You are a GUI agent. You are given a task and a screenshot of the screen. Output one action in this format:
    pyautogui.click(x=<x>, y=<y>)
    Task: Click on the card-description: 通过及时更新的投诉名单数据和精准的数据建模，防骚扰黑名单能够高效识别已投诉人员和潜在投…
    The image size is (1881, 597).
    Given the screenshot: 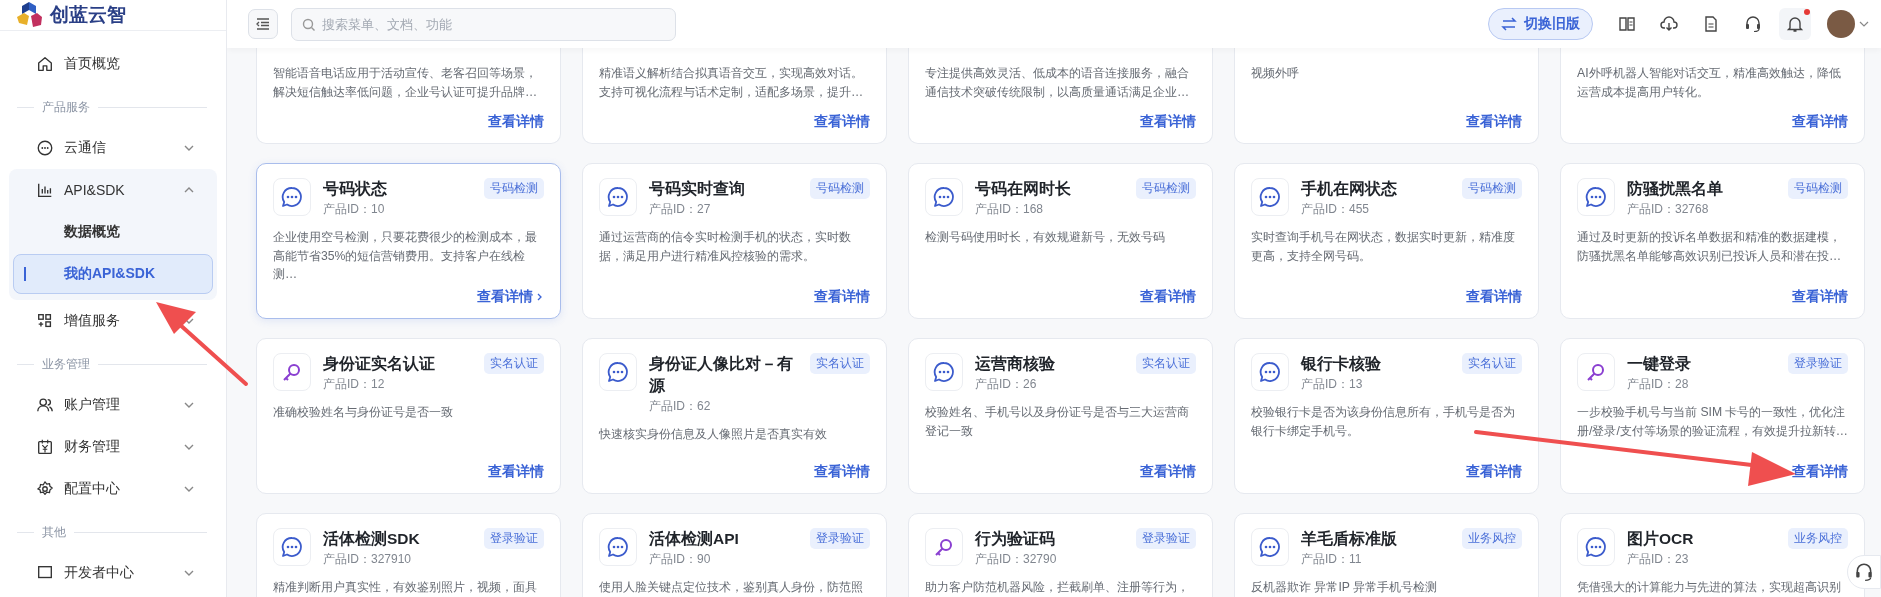 What is the action you would take?
    pyautogui.click(x=1710, y=247)
    